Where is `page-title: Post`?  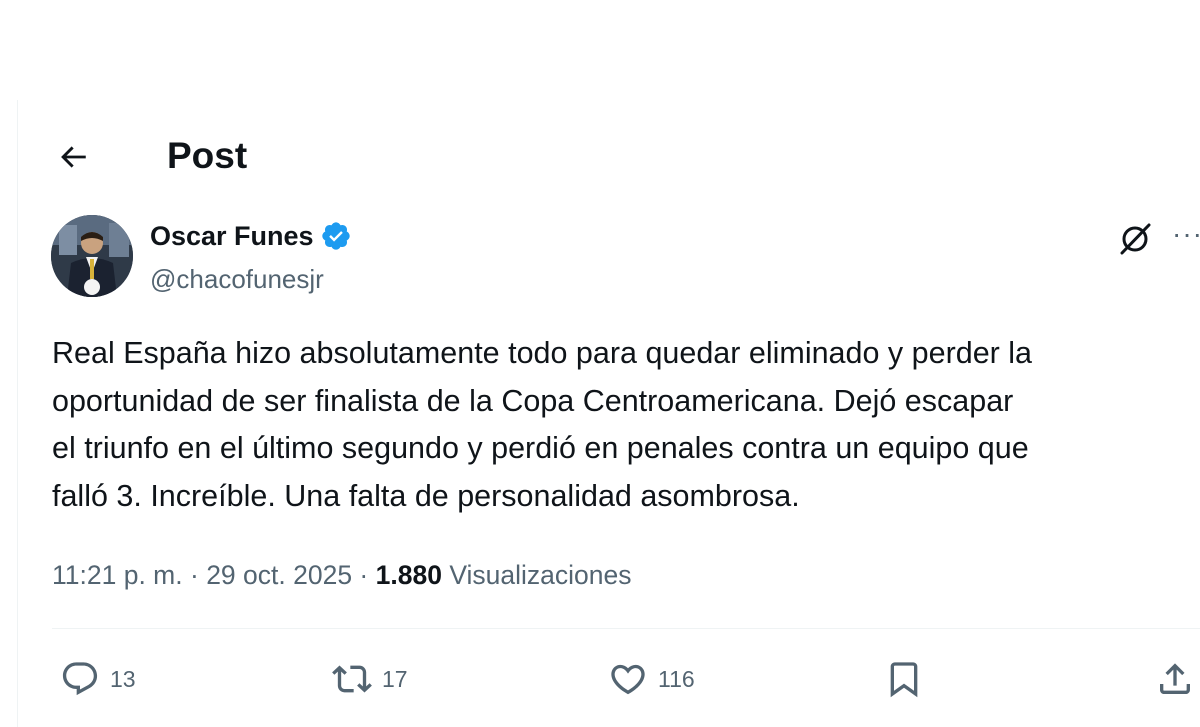
page-title: Post is located at coordinates (207, 155).